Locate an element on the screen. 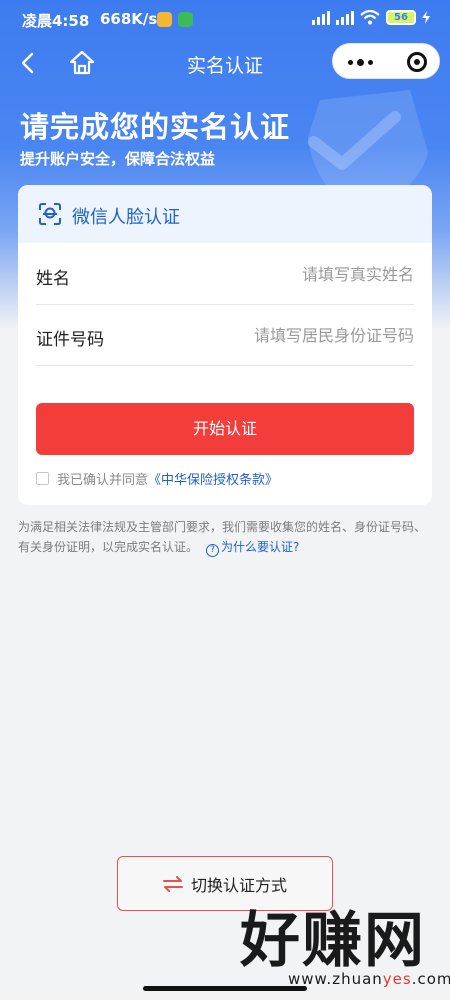  face-scan-icon is located at coordinates (50, 214).